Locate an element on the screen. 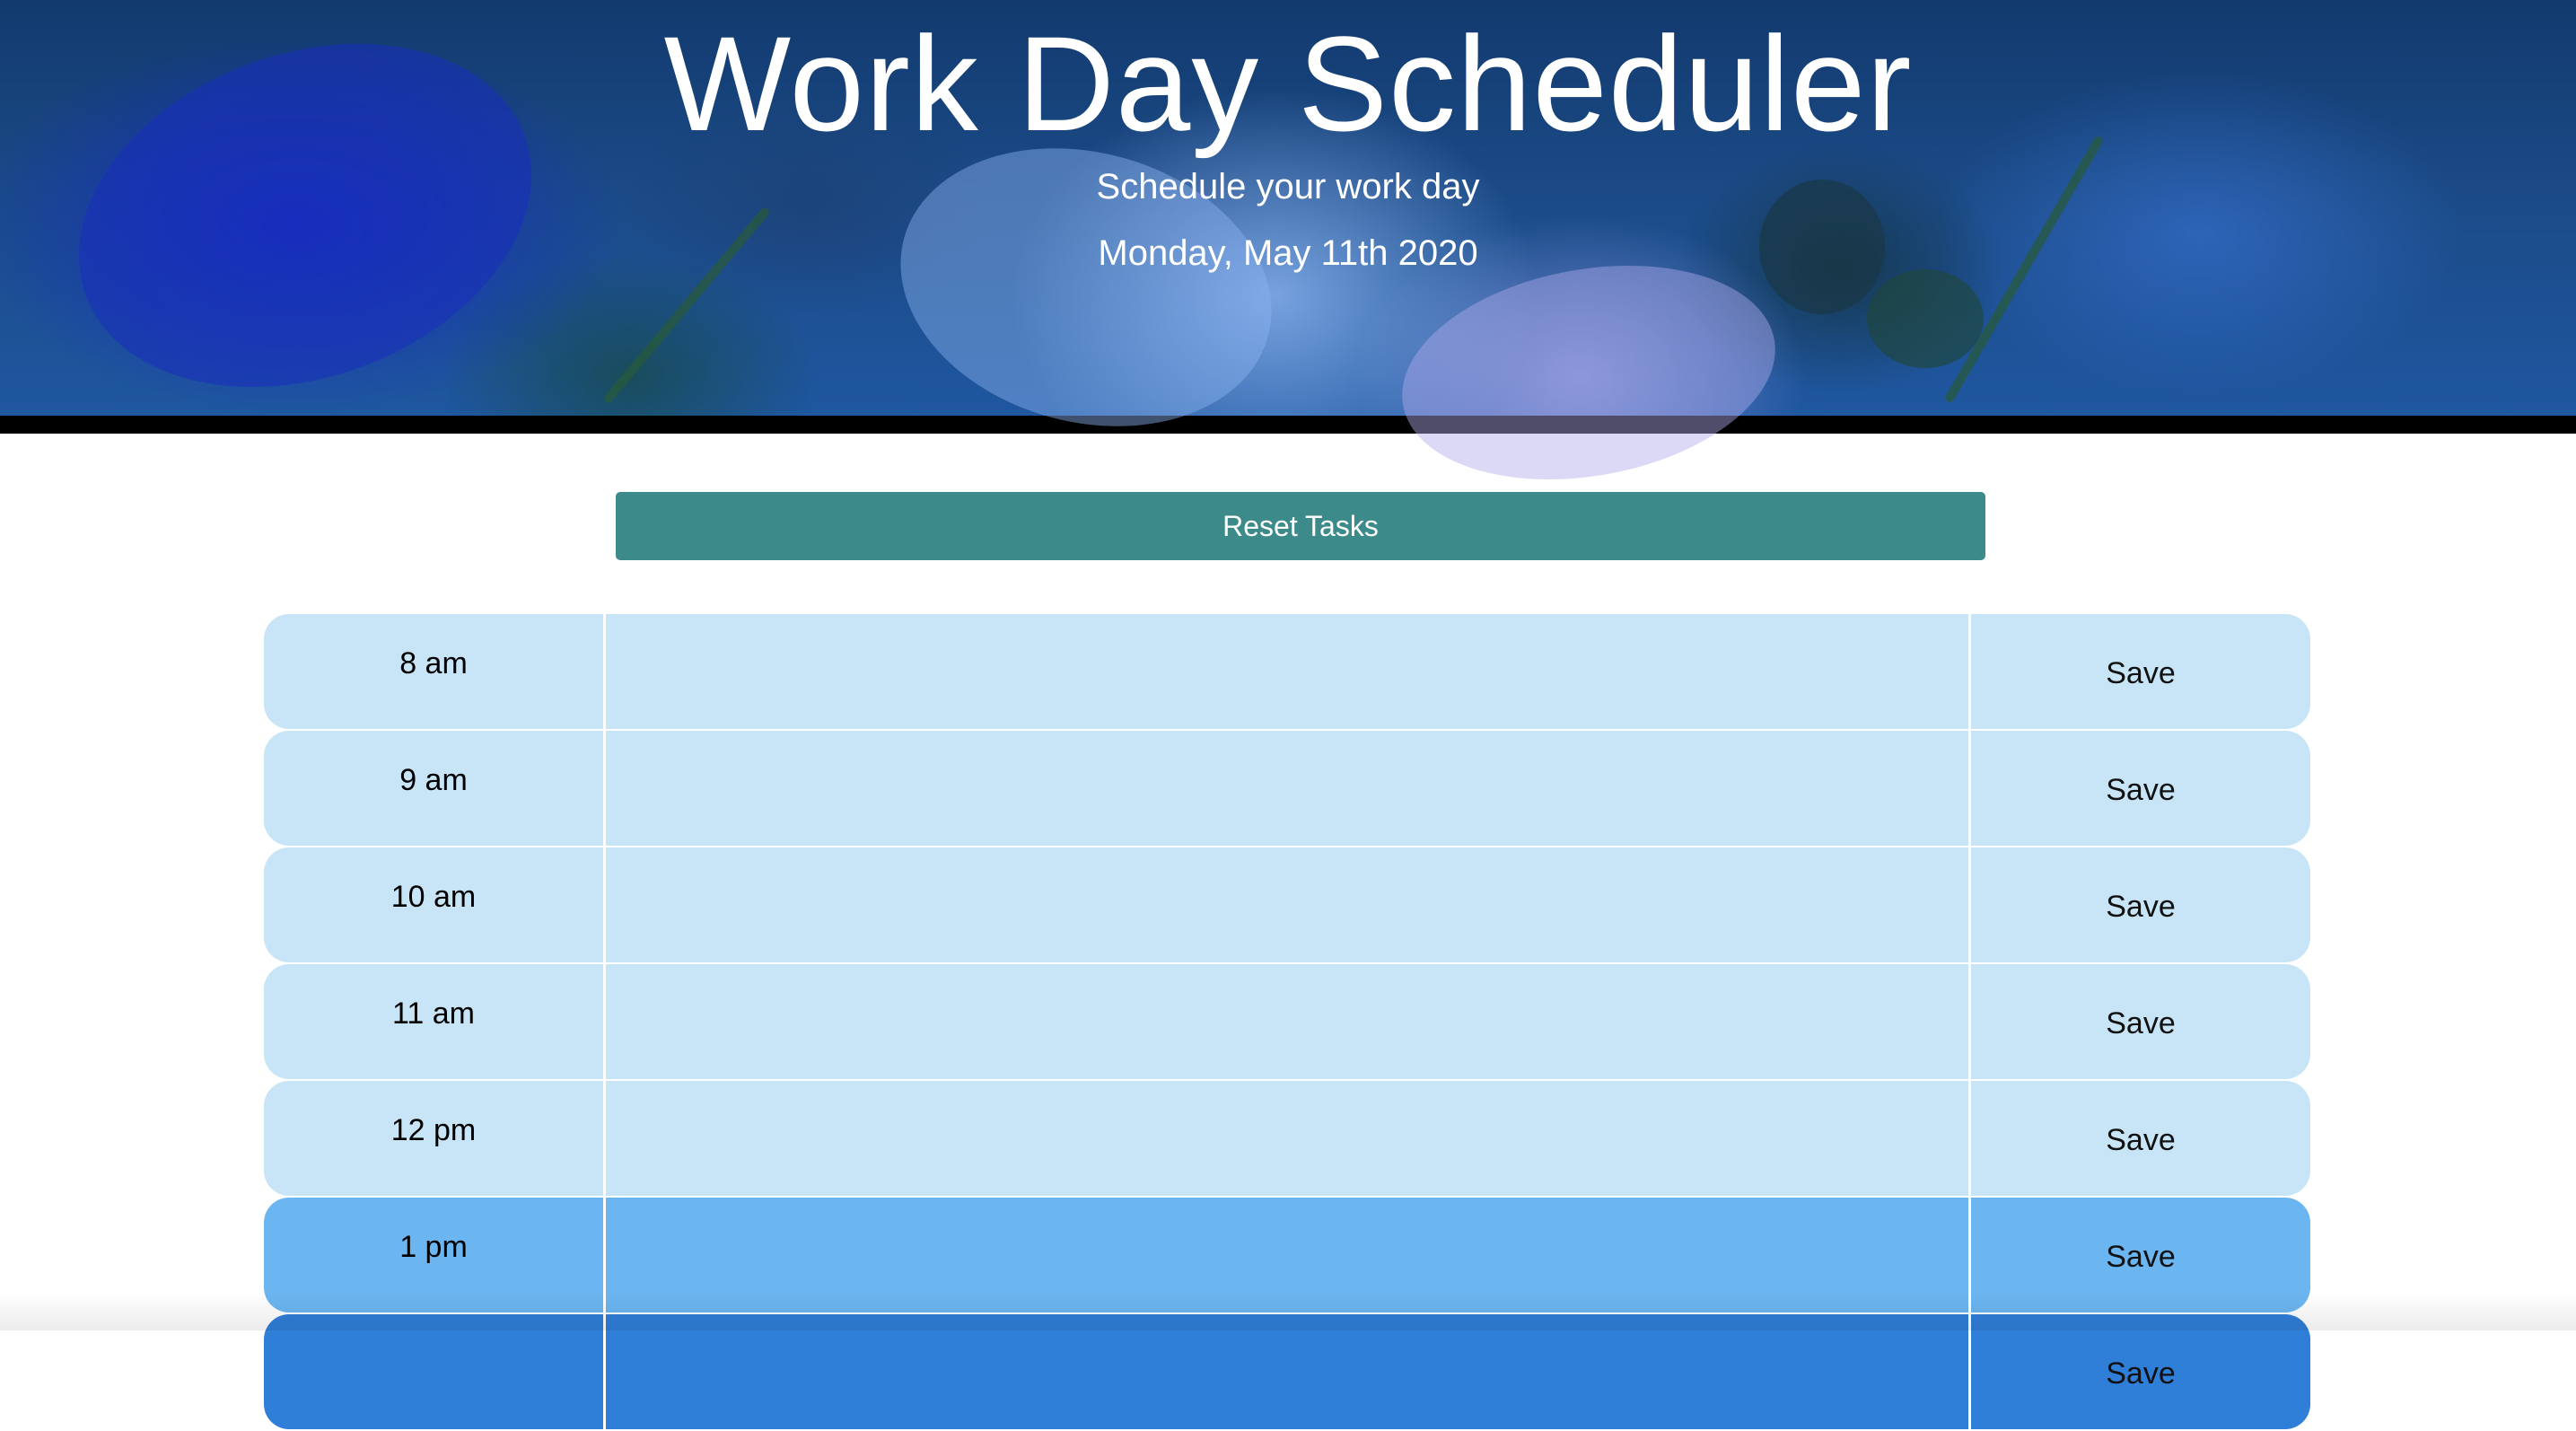 This screenshot has height=1431, width=2576. hour-label: 10 am is located at coordinates (435, 905).